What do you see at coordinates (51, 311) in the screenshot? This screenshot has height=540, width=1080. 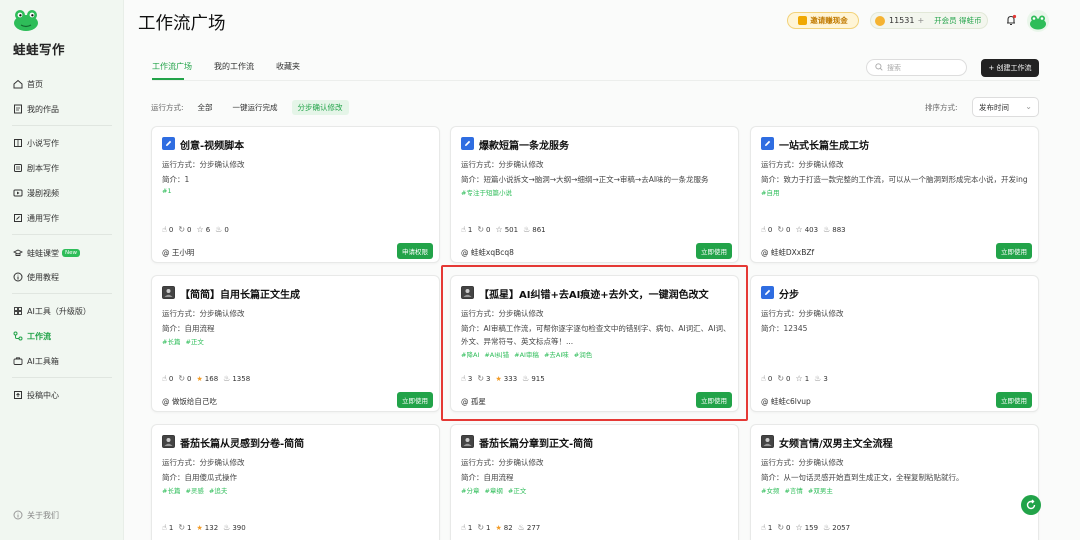 I see `sidebar-item-ai-tools: AI工具（升级版）` at bounding box center [51, 311].